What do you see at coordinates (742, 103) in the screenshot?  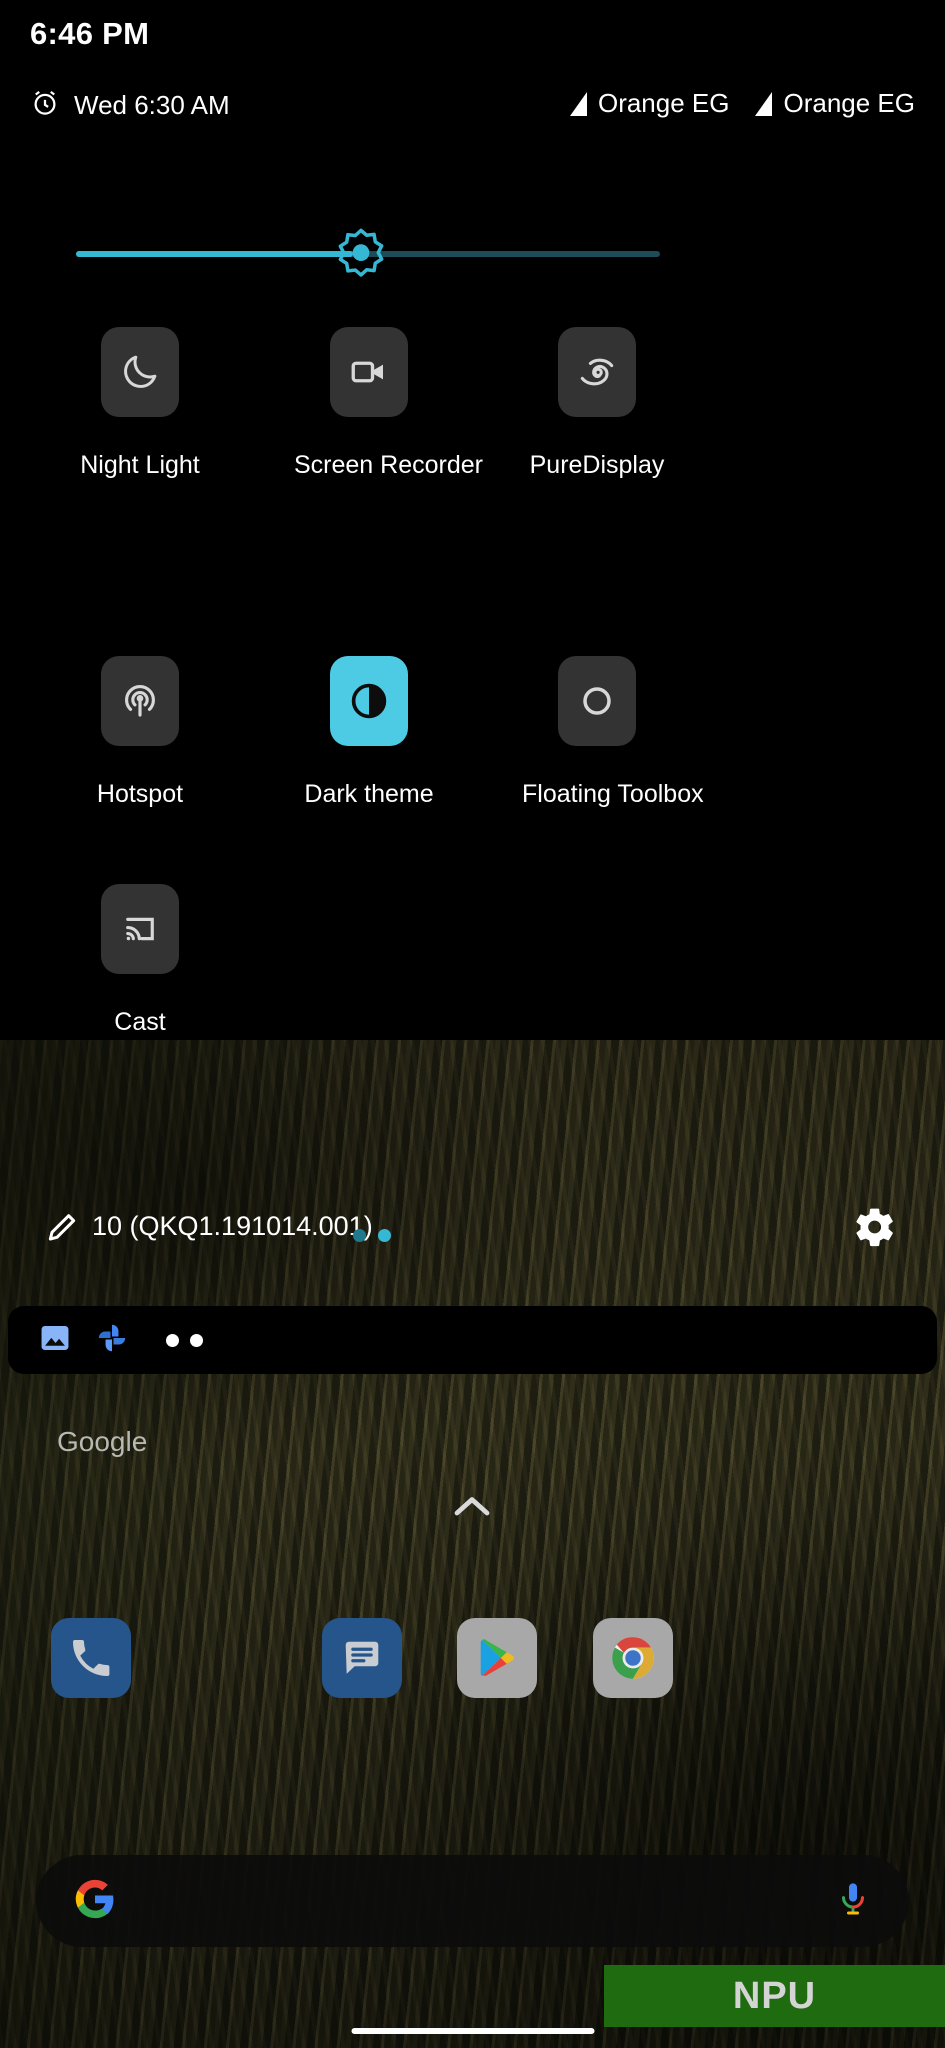 I see `carrier-group: Orange EG Orange EG` at bounding box center [742, 103].